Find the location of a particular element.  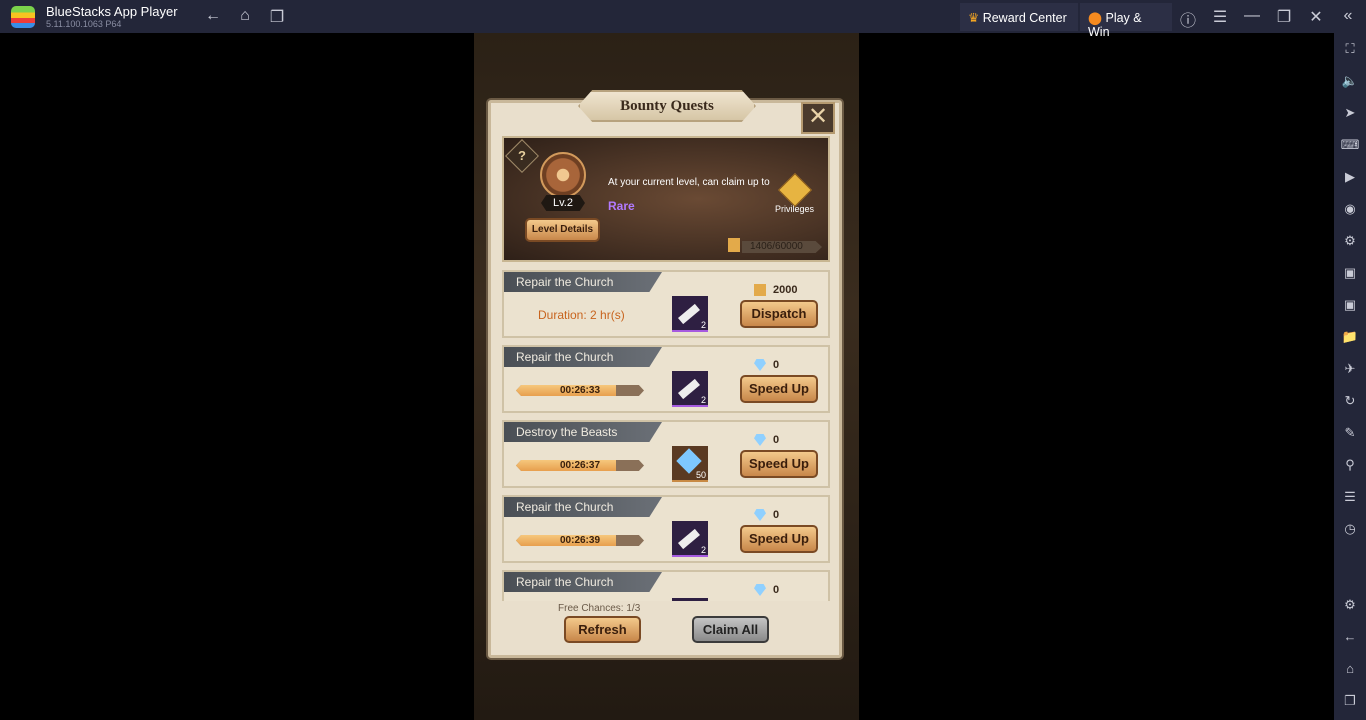

quest-timer-bar: 00:26:33 is located at coordinates (580, 390).